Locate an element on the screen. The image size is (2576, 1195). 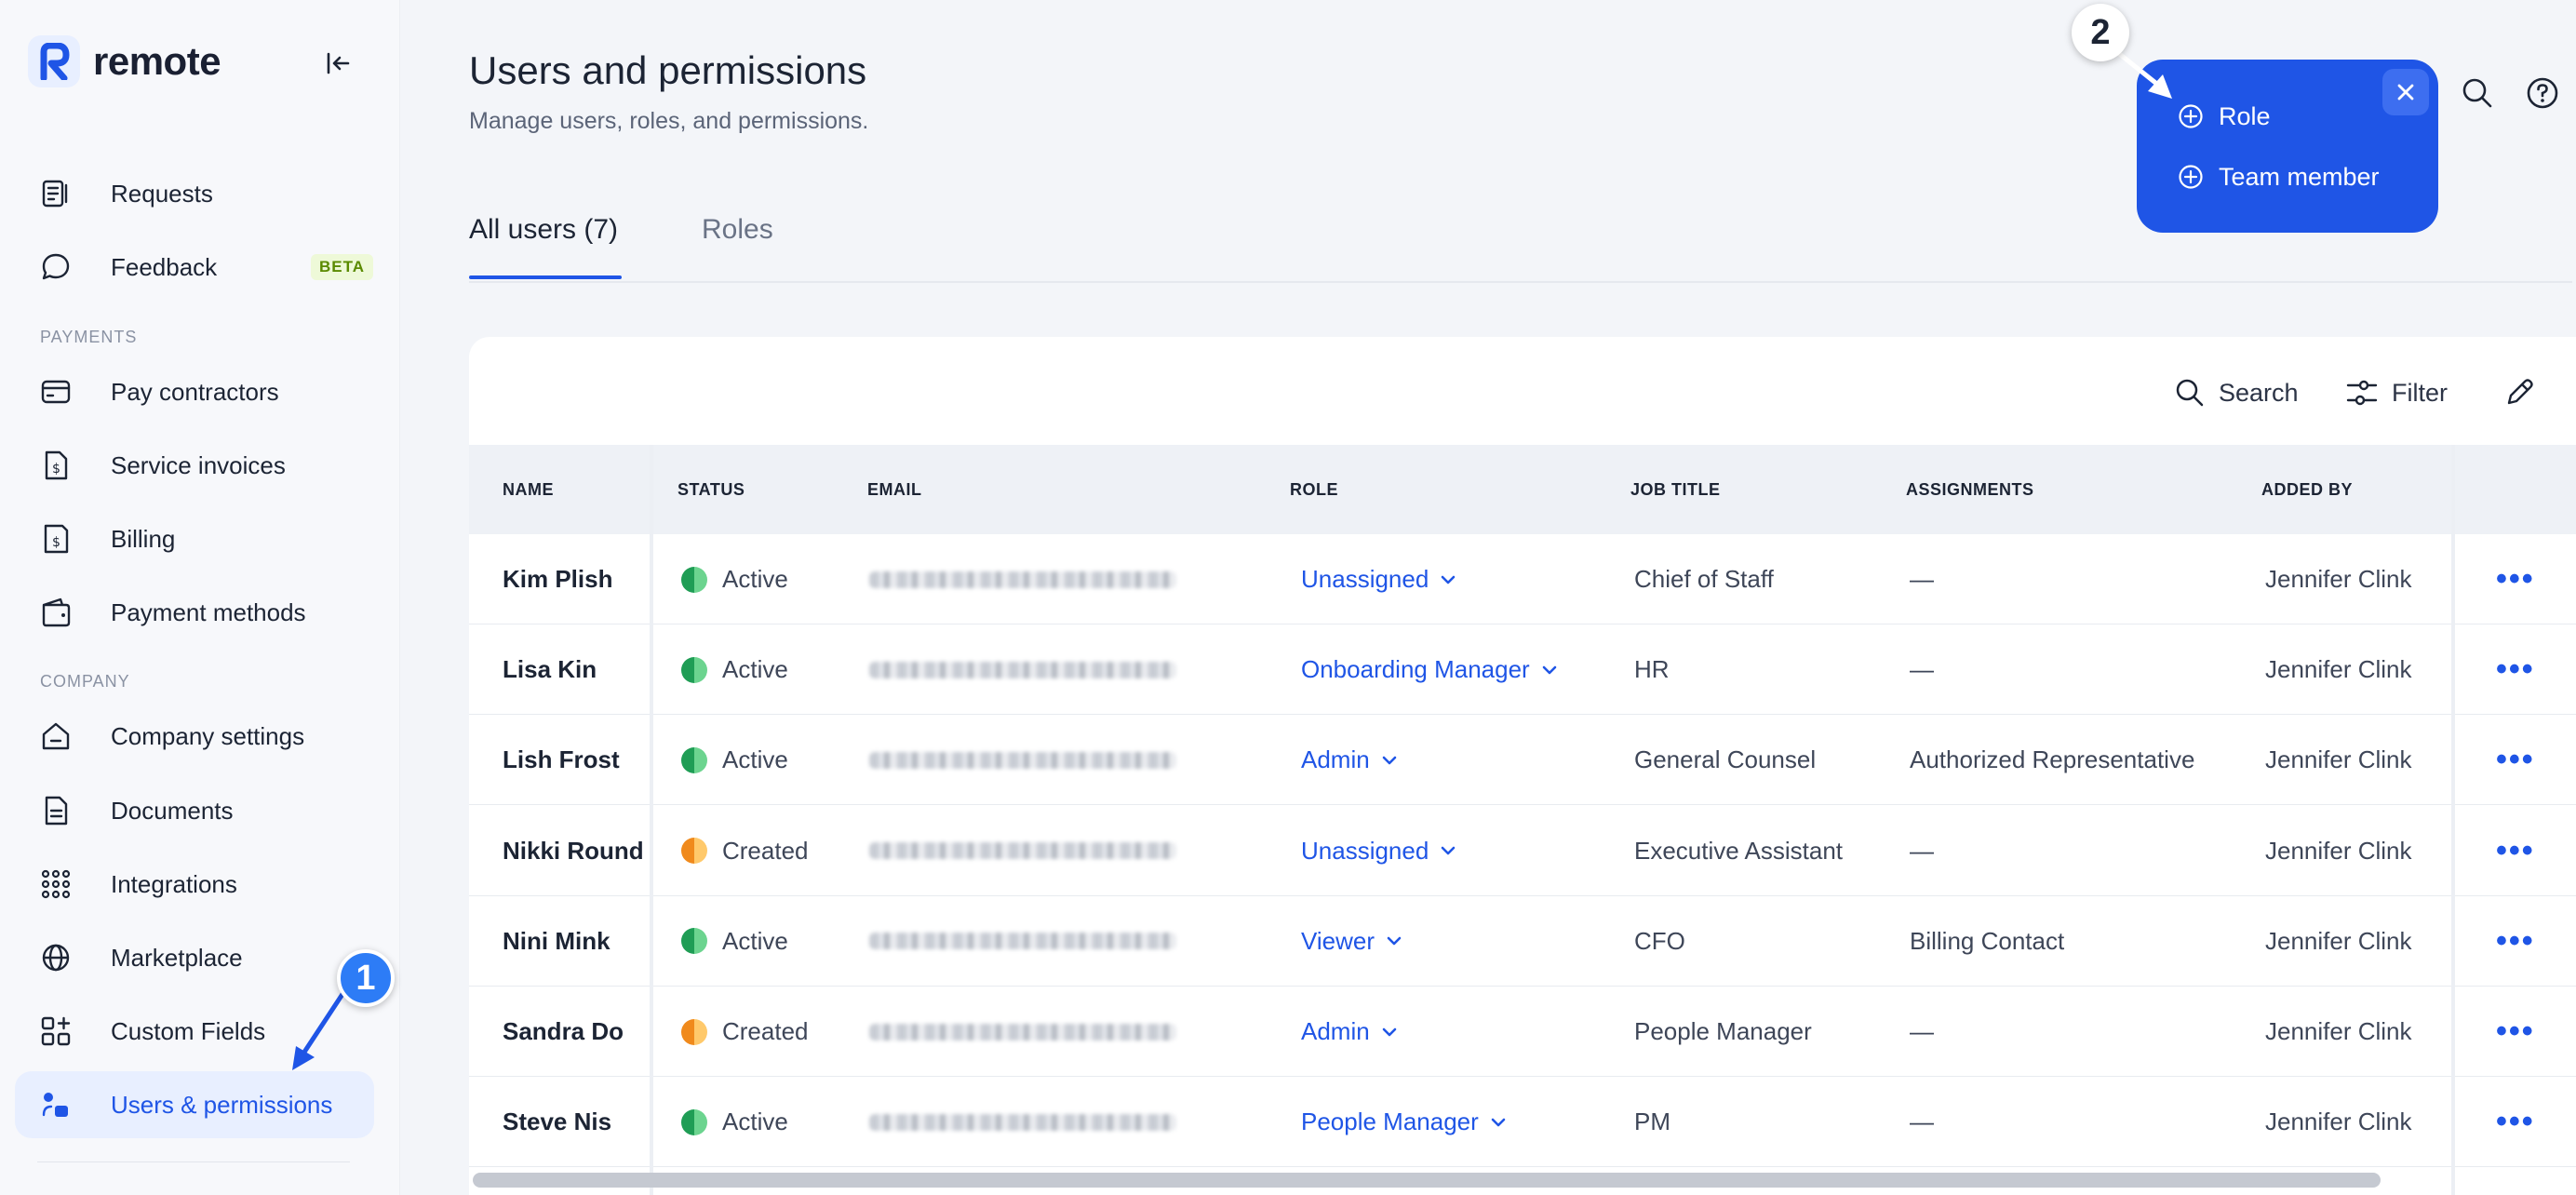
add-role-menu-item: Role is located at coordinates (2224, 116).